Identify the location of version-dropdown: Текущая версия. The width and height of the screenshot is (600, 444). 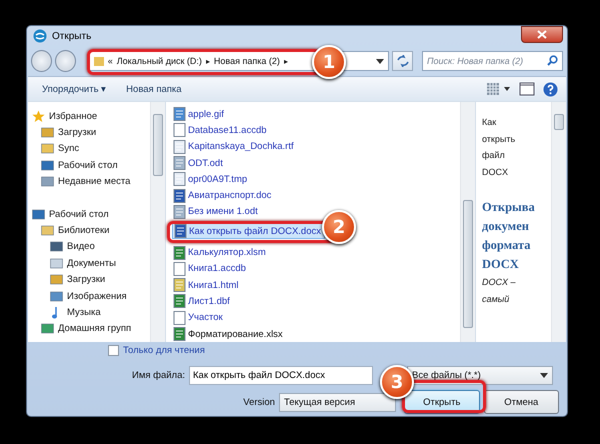
(337, 402).